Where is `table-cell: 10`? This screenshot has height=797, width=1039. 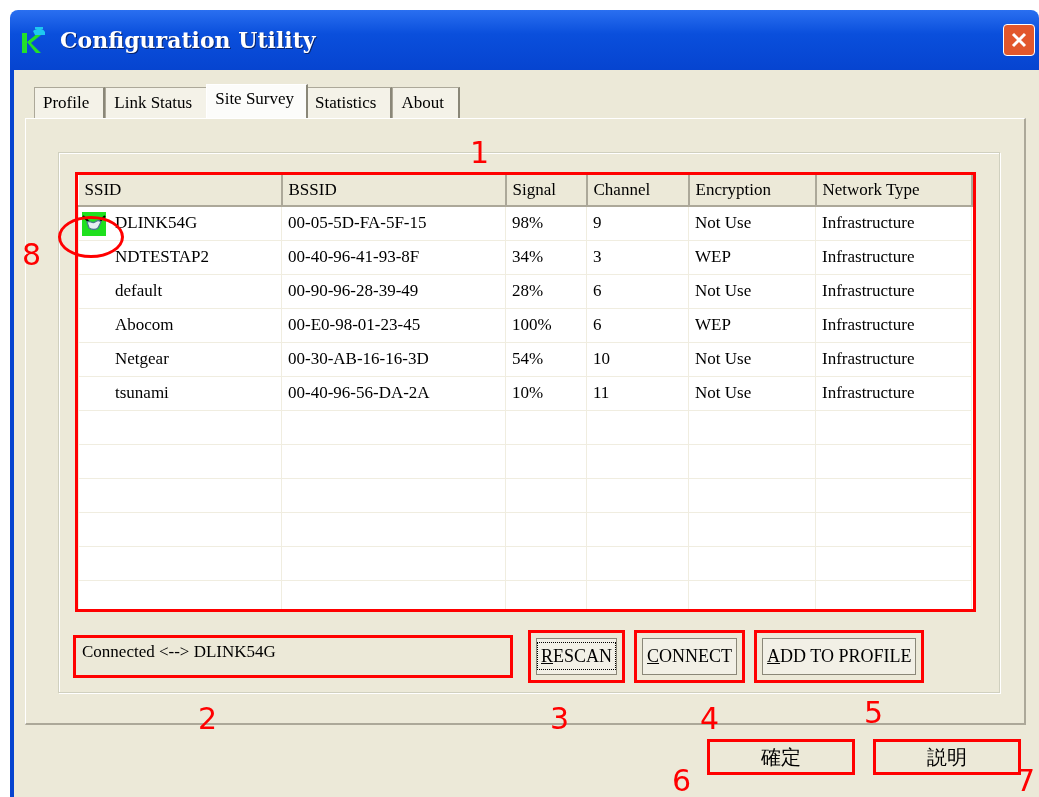 table-cell: 10 is located at coordinates (601, 359).